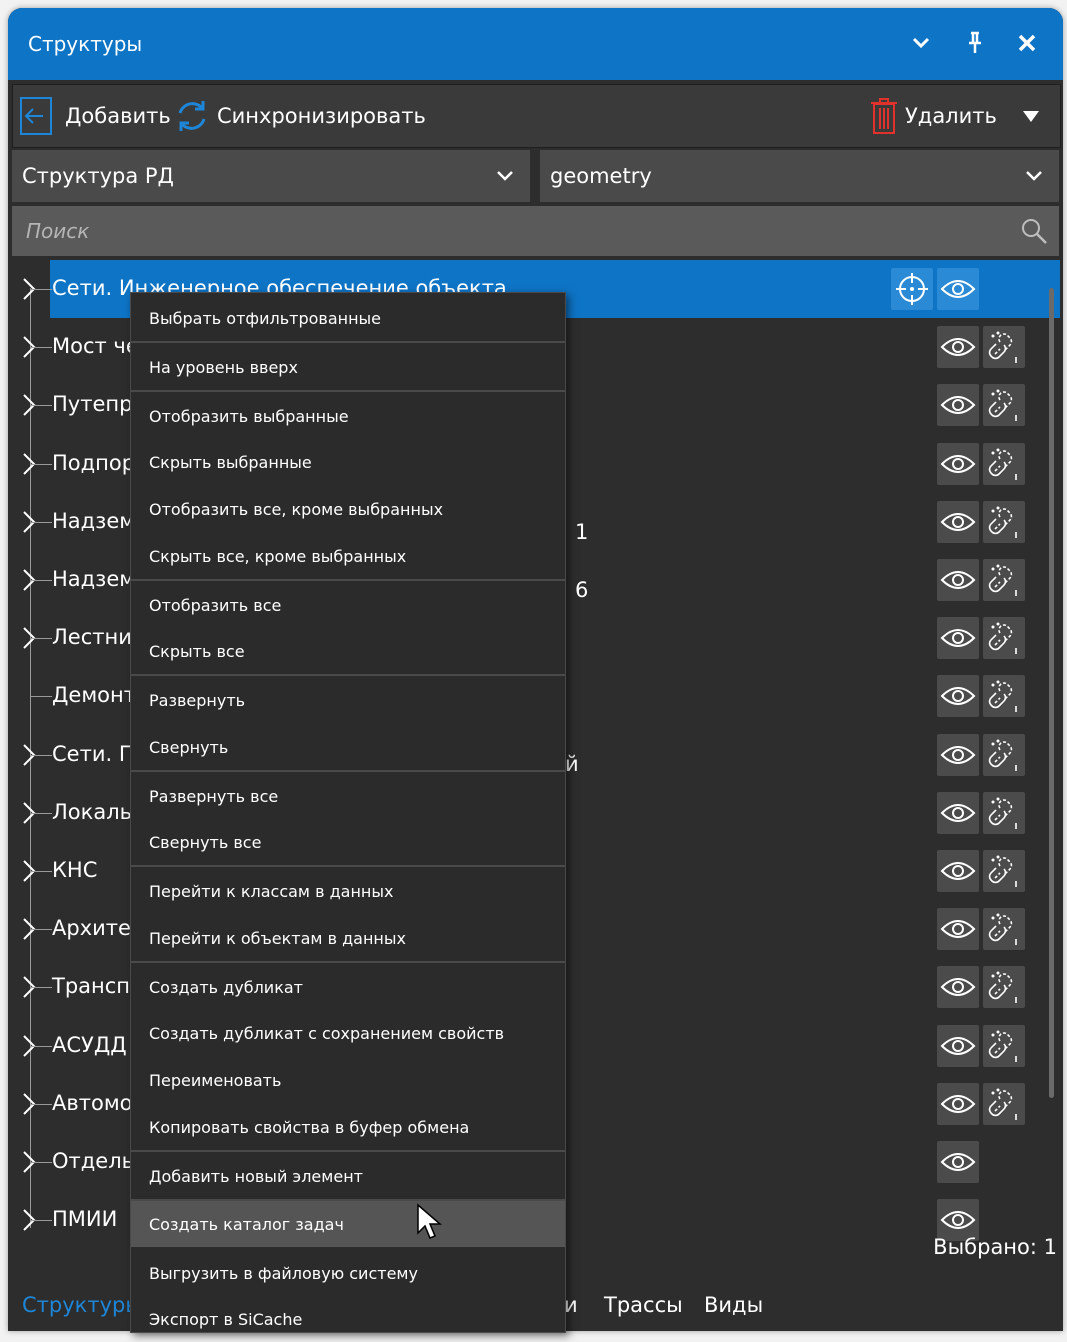  Describe the element at coordinates (327, 1033) in the screenshot. I see `context-menu-item-label: Создать дубликат с сохранением свойств` at that location.